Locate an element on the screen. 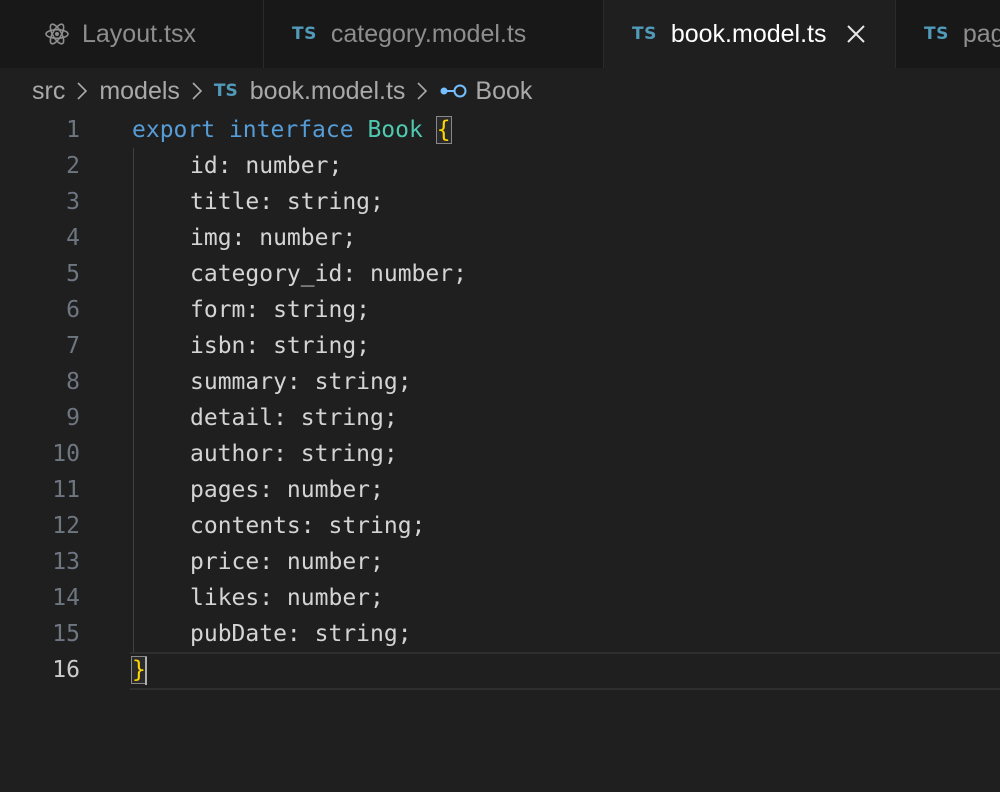 The height and width of the screenshot is (792, 1000). keyword-interface: interface is located at coordinates (291, 130).